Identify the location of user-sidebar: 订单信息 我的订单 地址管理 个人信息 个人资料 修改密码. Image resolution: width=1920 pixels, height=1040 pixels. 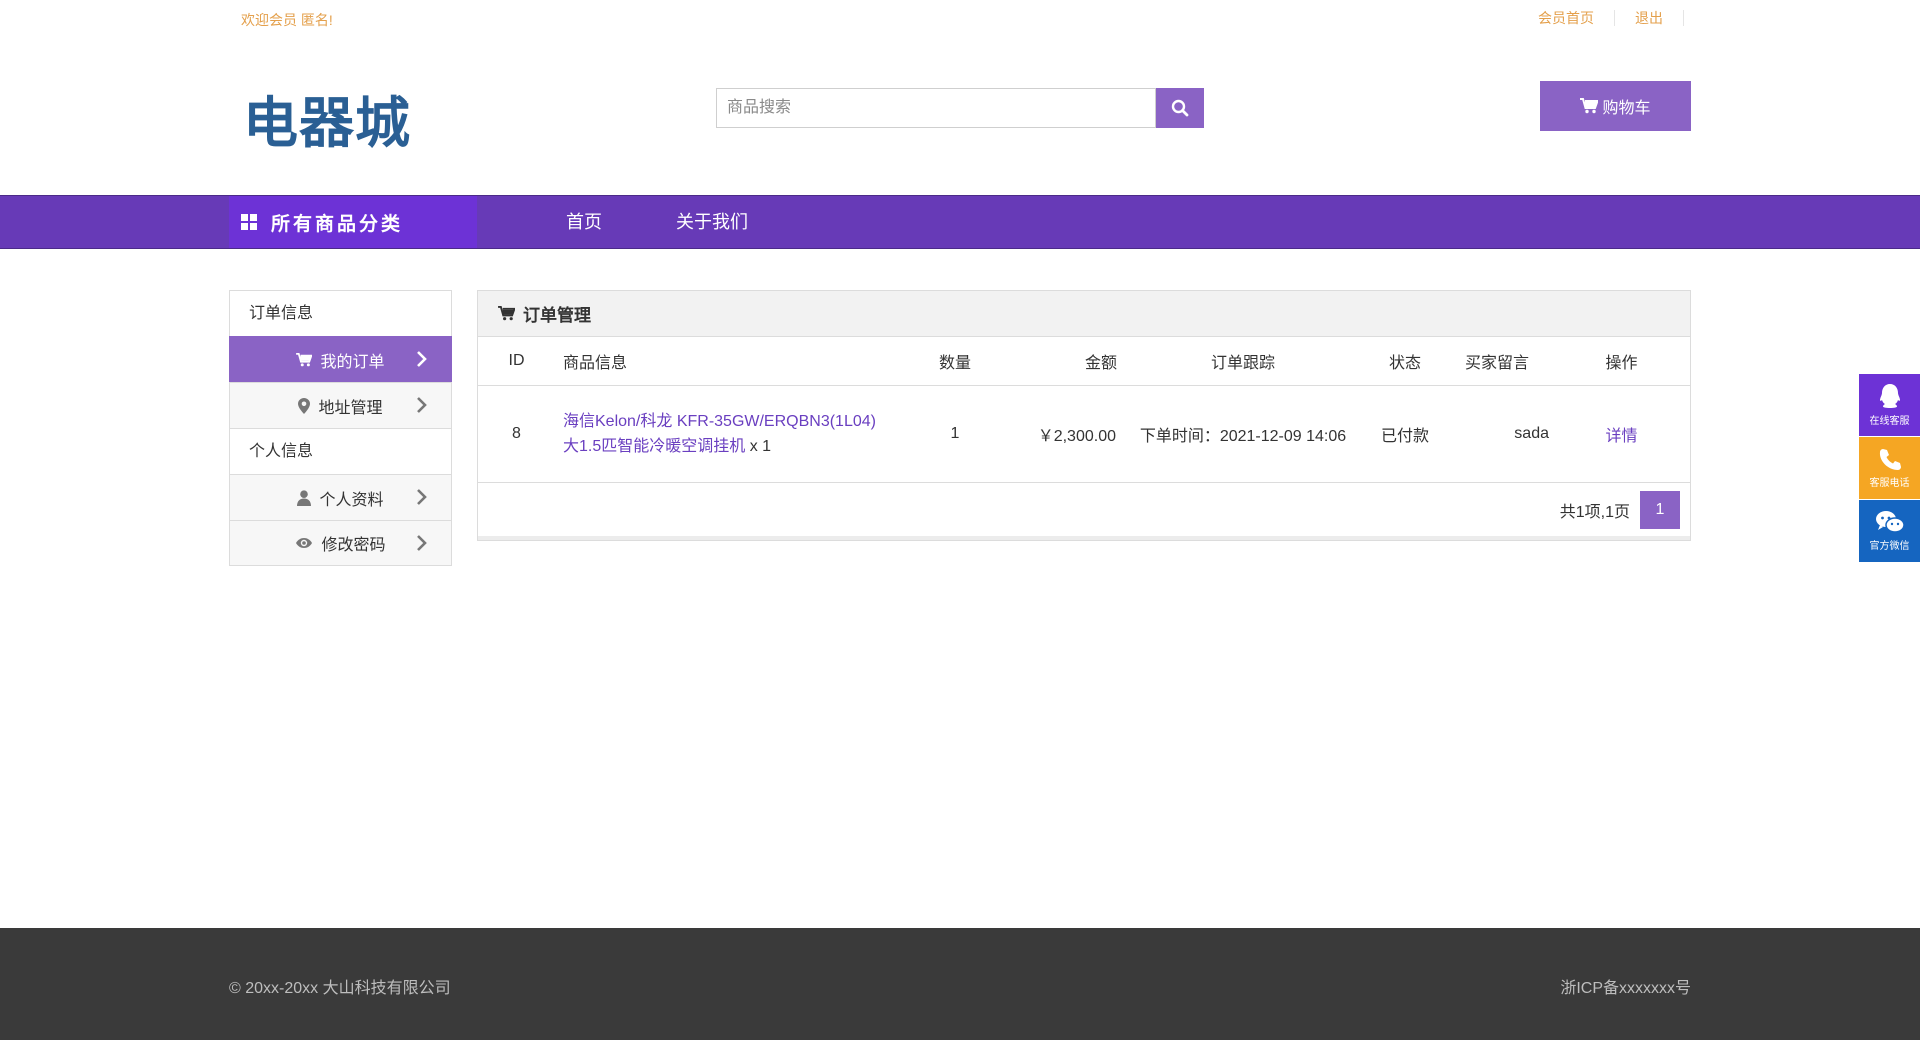
(340, 428).